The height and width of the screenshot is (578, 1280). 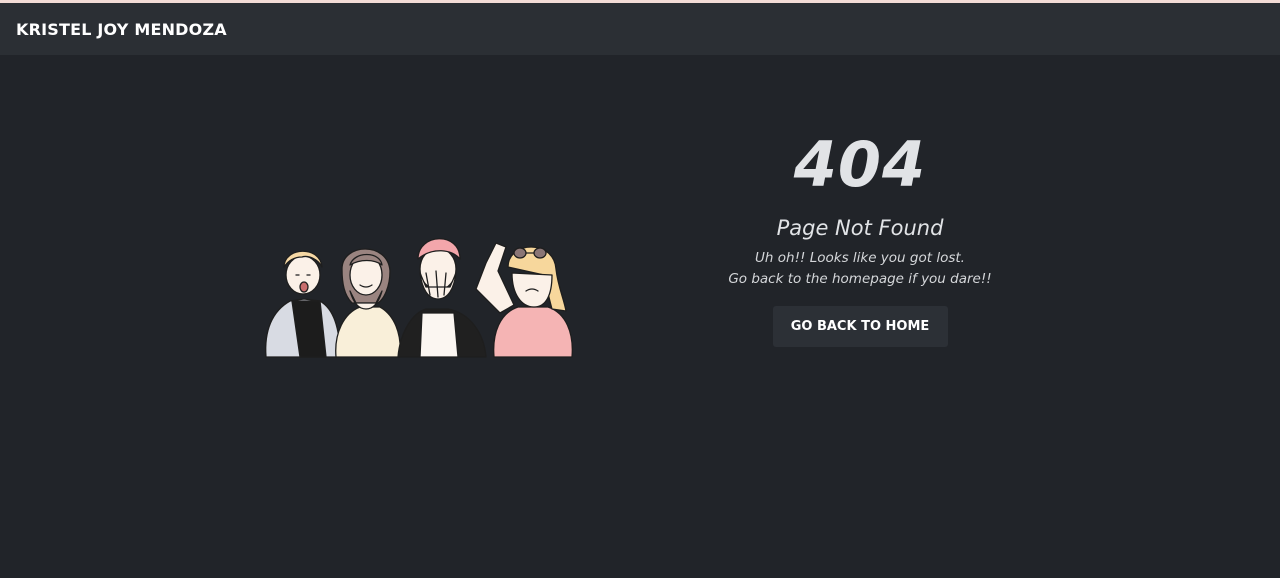 What do you see at coordinates (860, 279) in the screenshot?
I see `error-message-line-2: Go back to the homepage if you dare!!` at bounding box center [860, 279].